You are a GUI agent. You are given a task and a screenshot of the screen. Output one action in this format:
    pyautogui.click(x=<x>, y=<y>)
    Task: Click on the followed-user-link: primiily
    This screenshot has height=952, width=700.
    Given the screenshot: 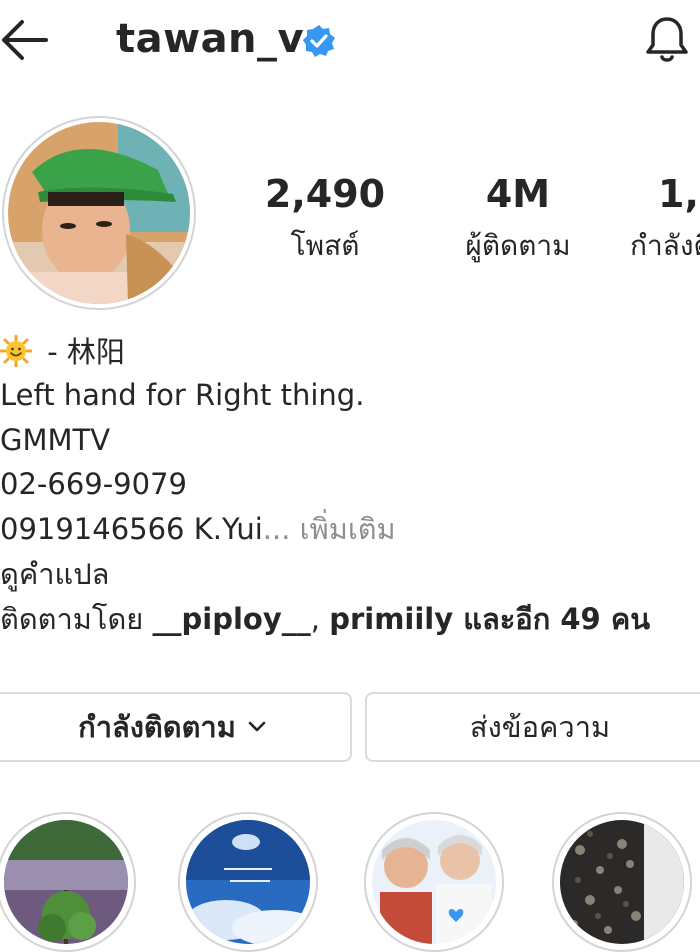 What is the action you would take?
    pyautogui.click(x=391, y=619)
    